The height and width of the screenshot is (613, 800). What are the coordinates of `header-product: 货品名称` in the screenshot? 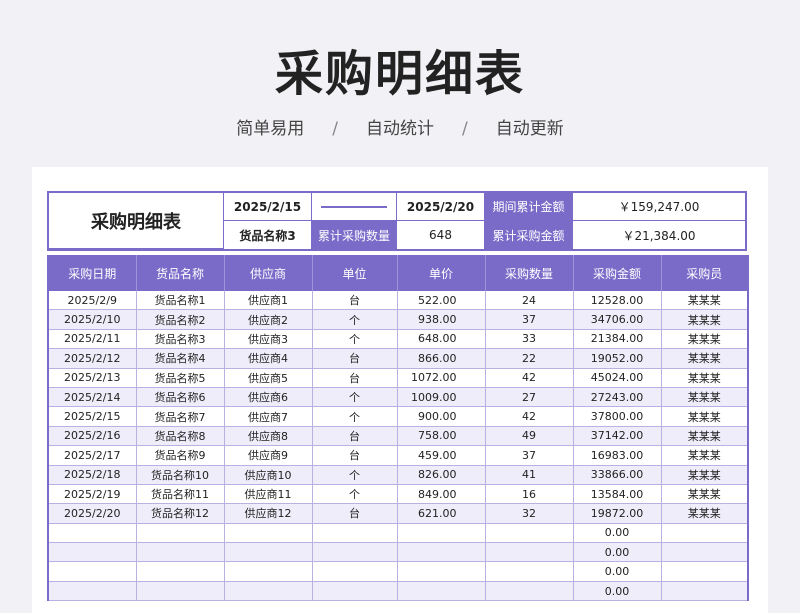 It's located at (180, 273).